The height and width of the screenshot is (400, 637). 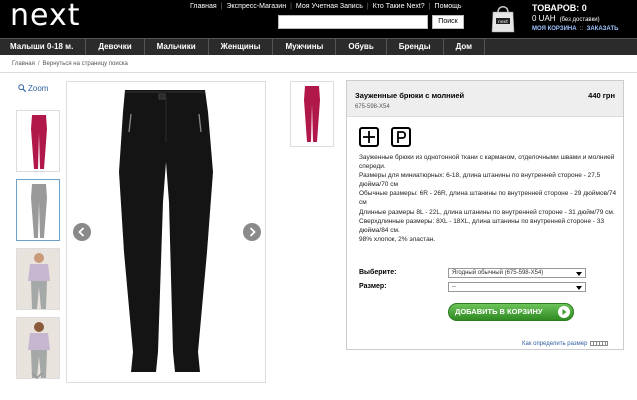 I want to click on play-arrow-icon, so click(x=564, y=312).